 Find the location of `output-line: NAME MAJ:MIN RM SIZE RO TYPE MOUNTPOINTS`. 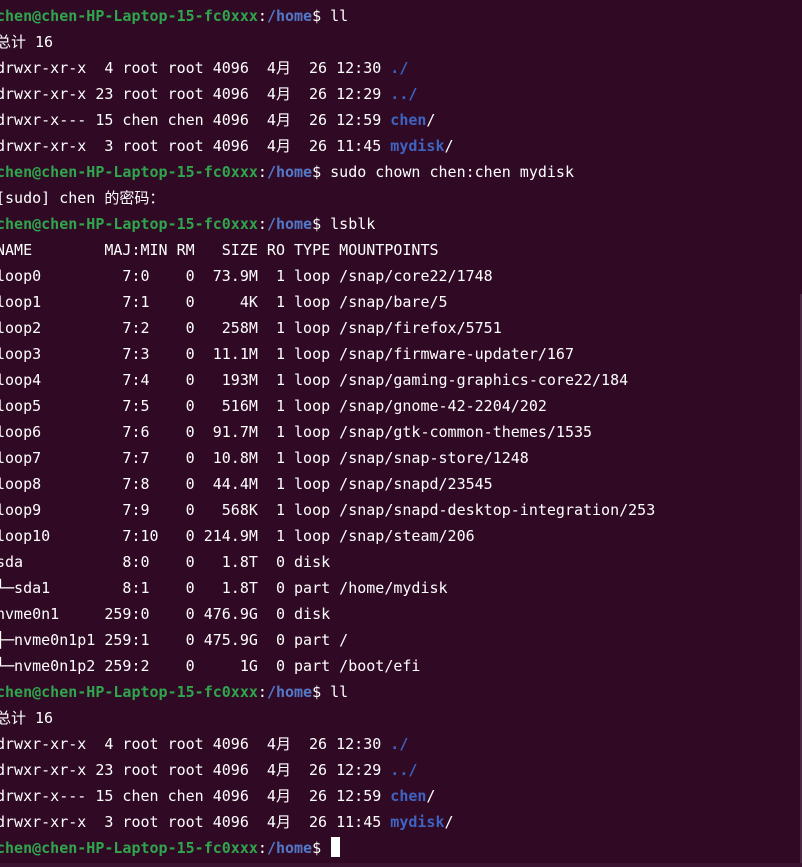

output-line: NAME MAJ:MIN RM SIZE RO TYPE MOUNTPOINTS is located at coordinates (327, 250).